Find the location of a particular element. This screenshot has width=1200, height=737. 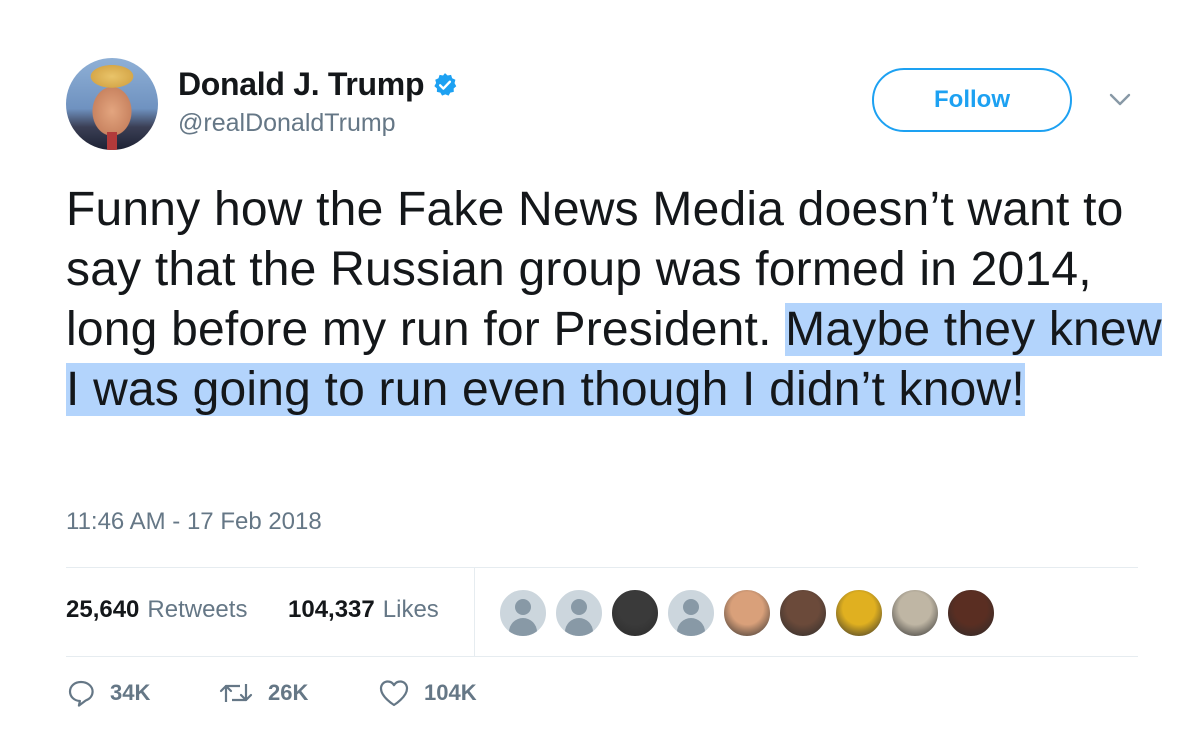

author-avatar is located at coordinates (112, 104).